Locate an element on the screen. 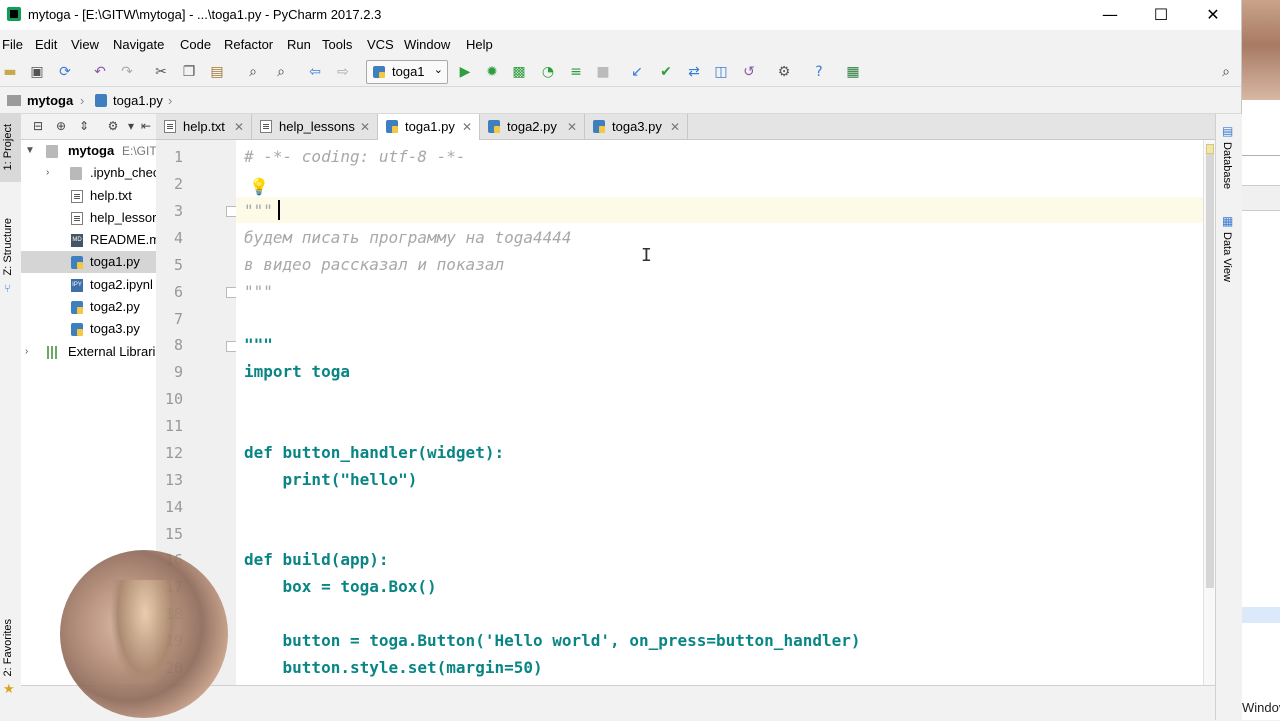  code-line: """ is located at coordinates (258, 291).